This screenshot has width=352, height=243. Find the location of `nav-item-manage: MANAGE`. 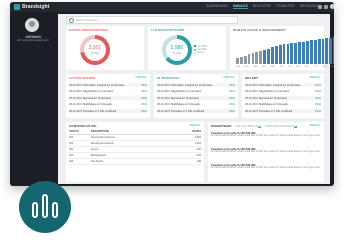

nav-item-manage: MANAGE is located at coordinates (241, 6).